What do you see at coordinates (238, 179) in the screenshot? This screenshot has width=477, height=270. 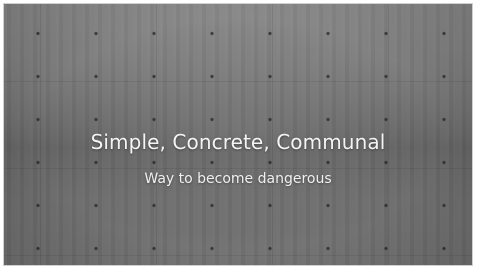 I see `slide-subtitle: Way to become dangerous` at bounding box center [238, 179].